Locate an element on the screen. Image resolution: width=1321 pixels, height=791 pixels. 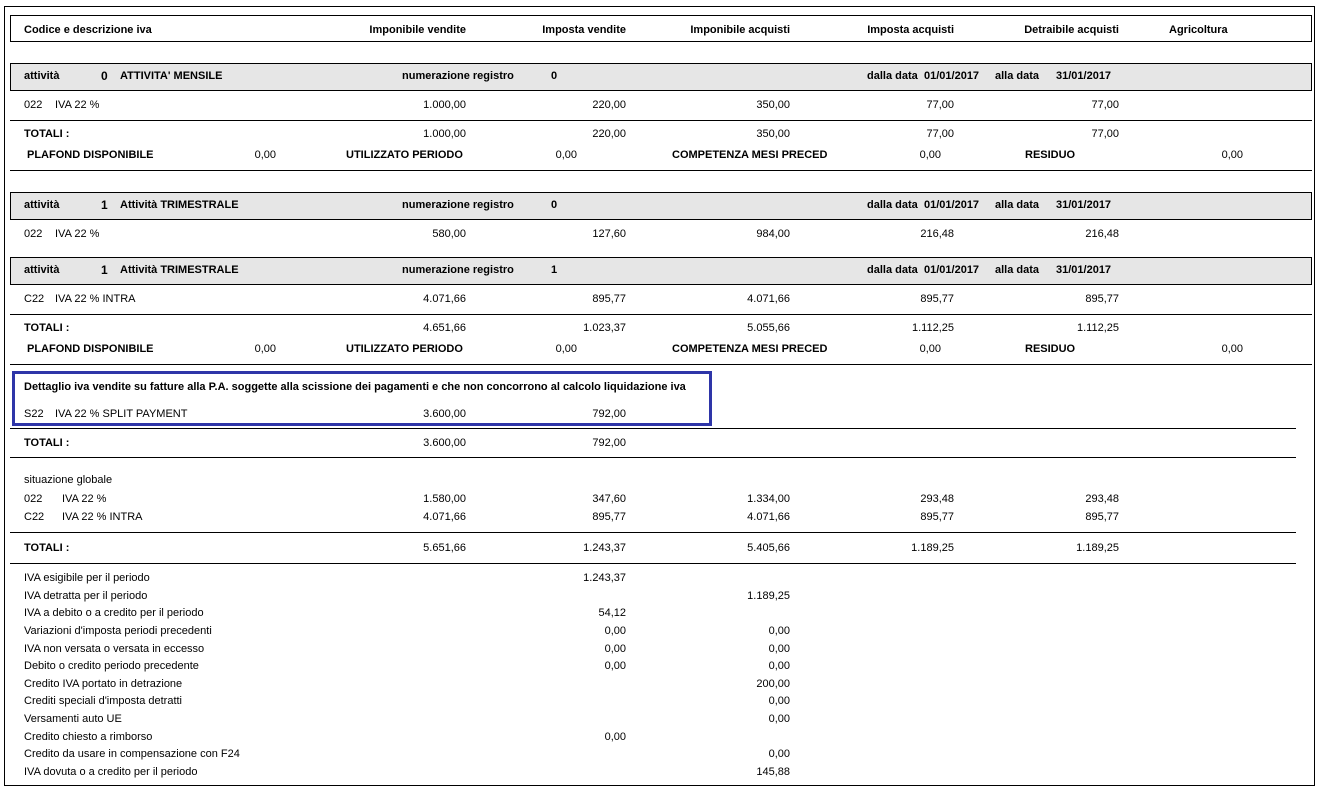
header-imposta-acquisti: Imposta acquisti is located at coordinates (910, 30).